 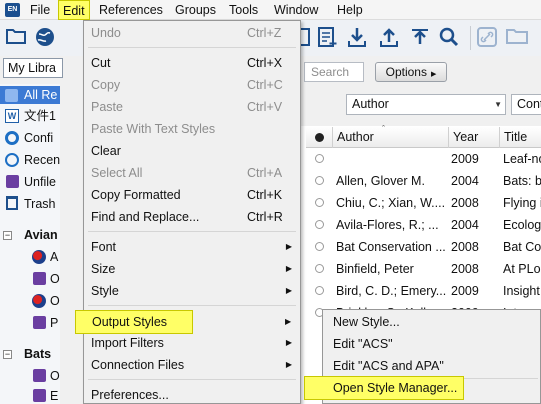 I want to click on menu-item-size: Size ▶, so click(x=192, y=269).